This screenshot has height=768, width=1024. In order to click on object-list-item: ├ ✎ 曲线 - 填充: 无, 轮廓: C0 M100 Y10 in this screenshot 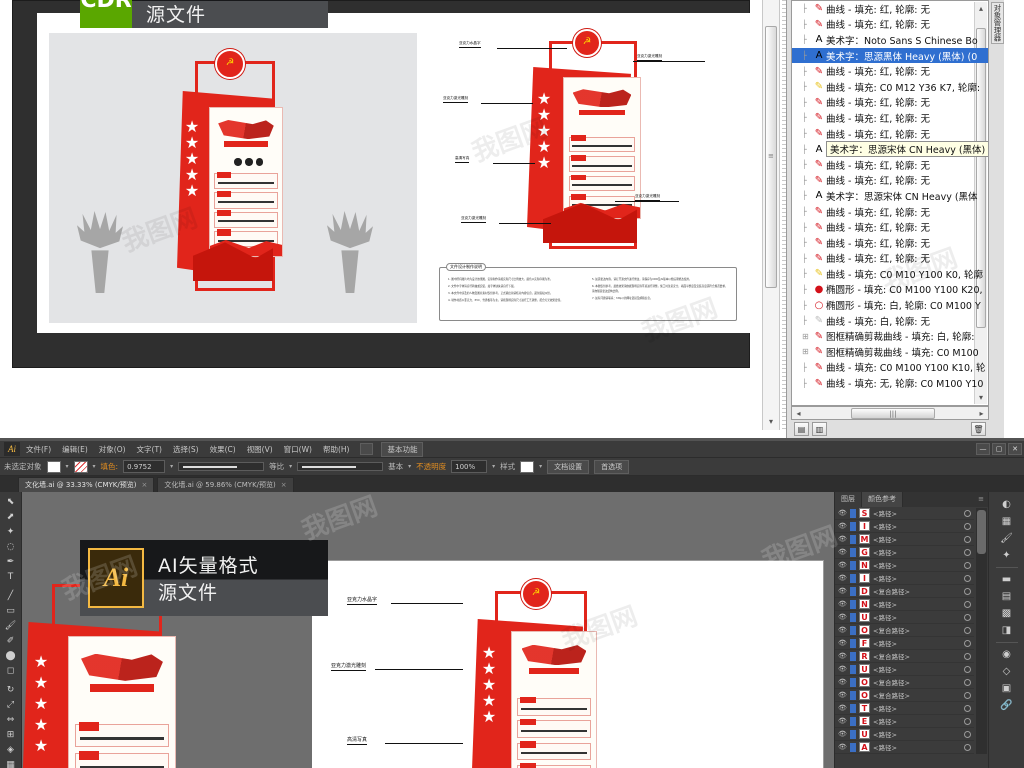, I will do `click(890, 383)`.